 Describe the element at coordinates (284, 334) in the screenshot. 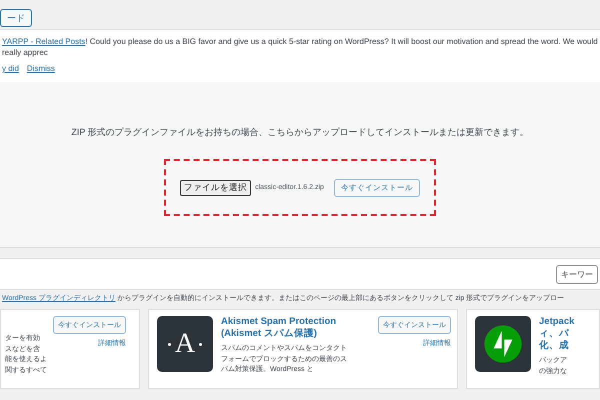

I see `plugin-title: (Akismet スパム保護)` at that location.